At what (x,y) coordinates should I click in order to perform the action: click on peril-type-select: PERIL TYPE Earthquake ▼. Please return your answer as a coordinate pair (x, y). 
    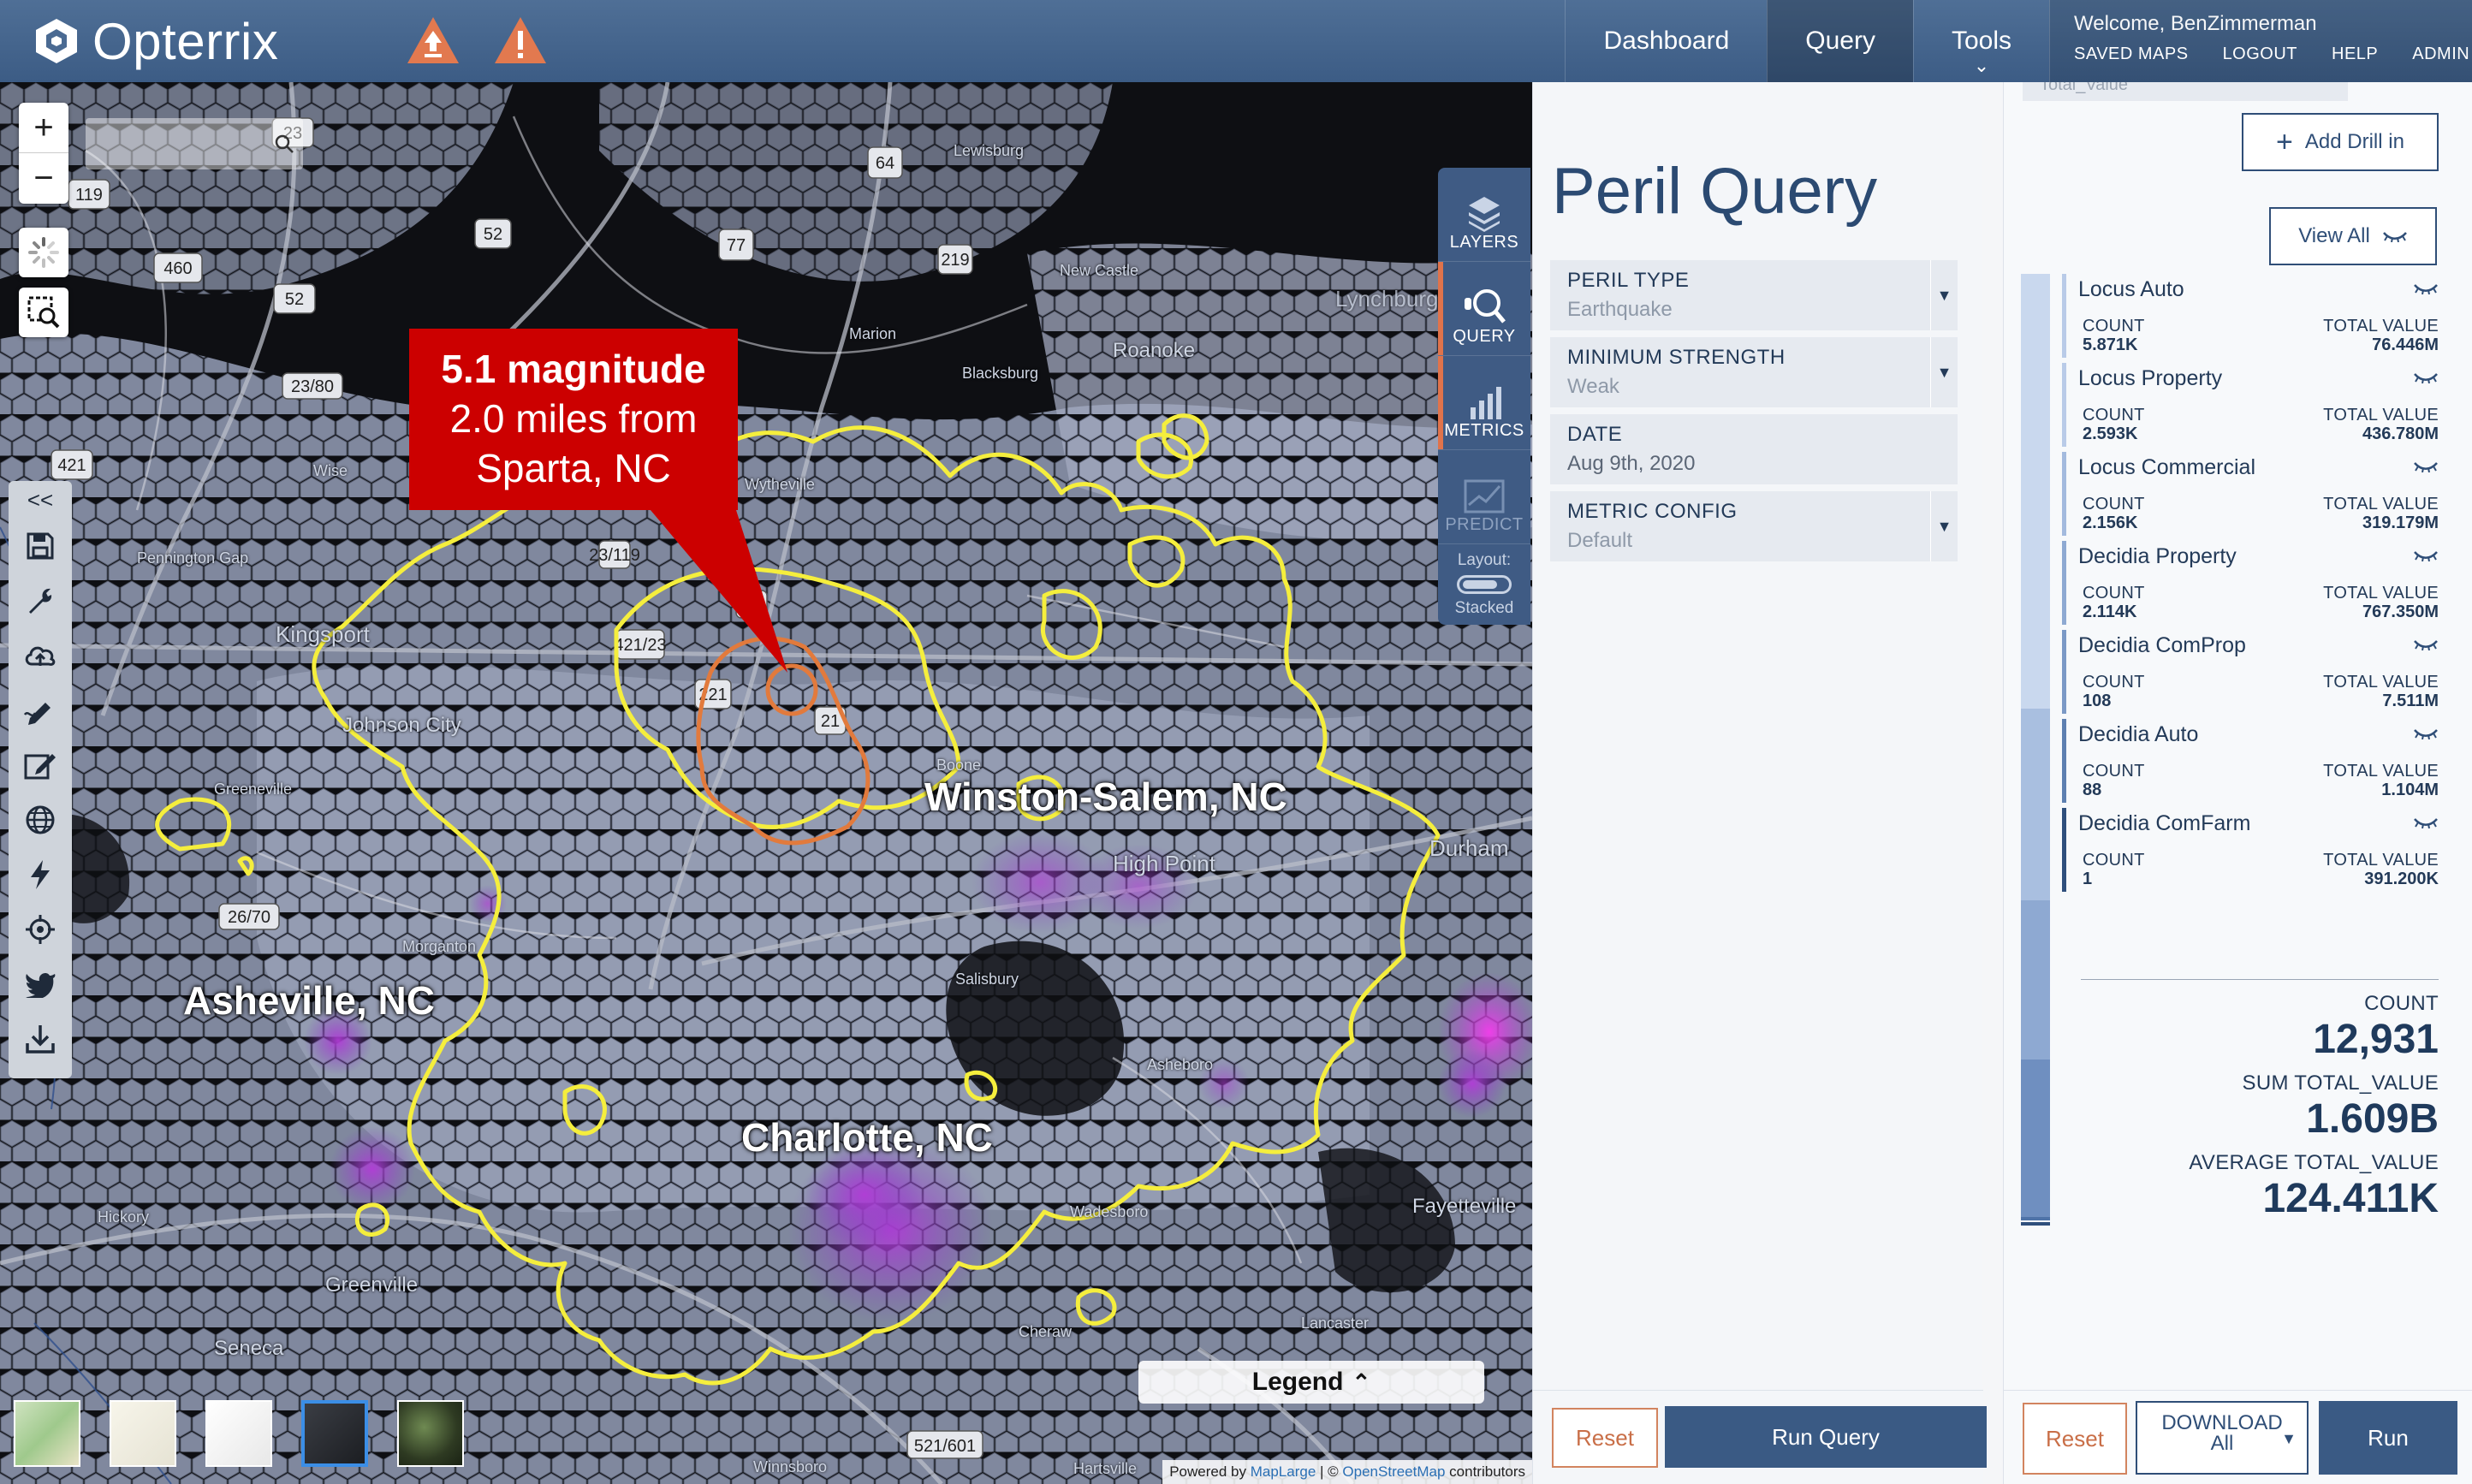
    Looking at the image, I should click on (1754, 295).